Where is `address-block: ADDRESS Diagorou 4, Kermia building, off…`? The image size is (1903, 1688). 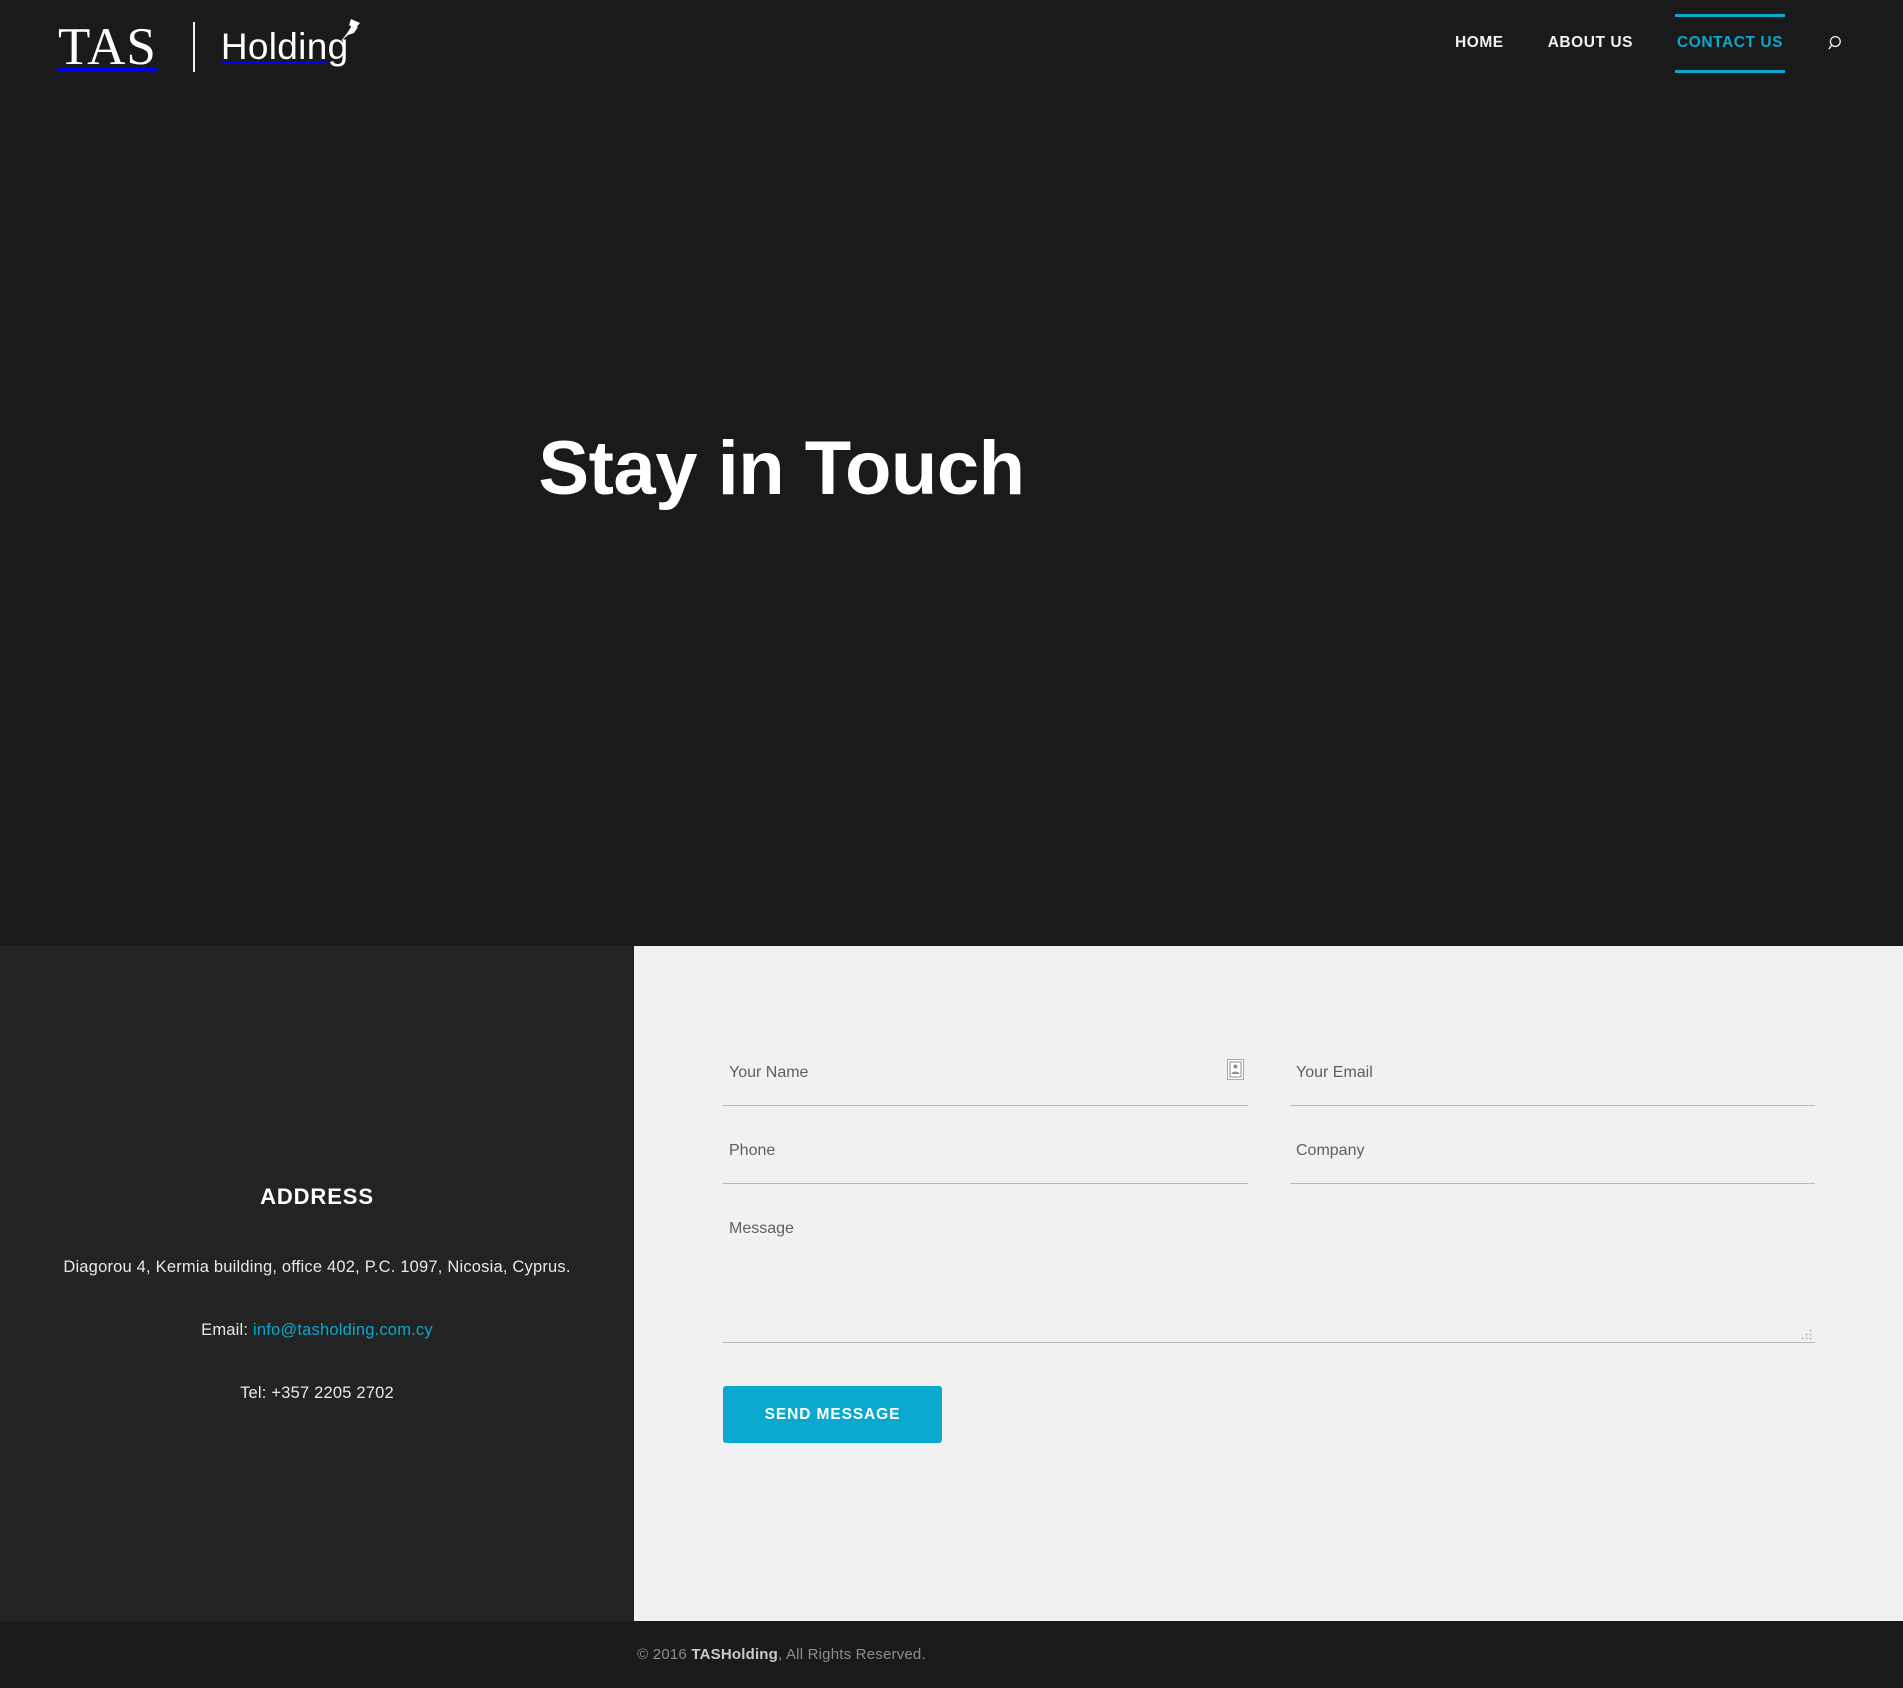 address-block: ADDRESS Diagorou 4, Kermia building, off… is located at coordinates (317, 1293).